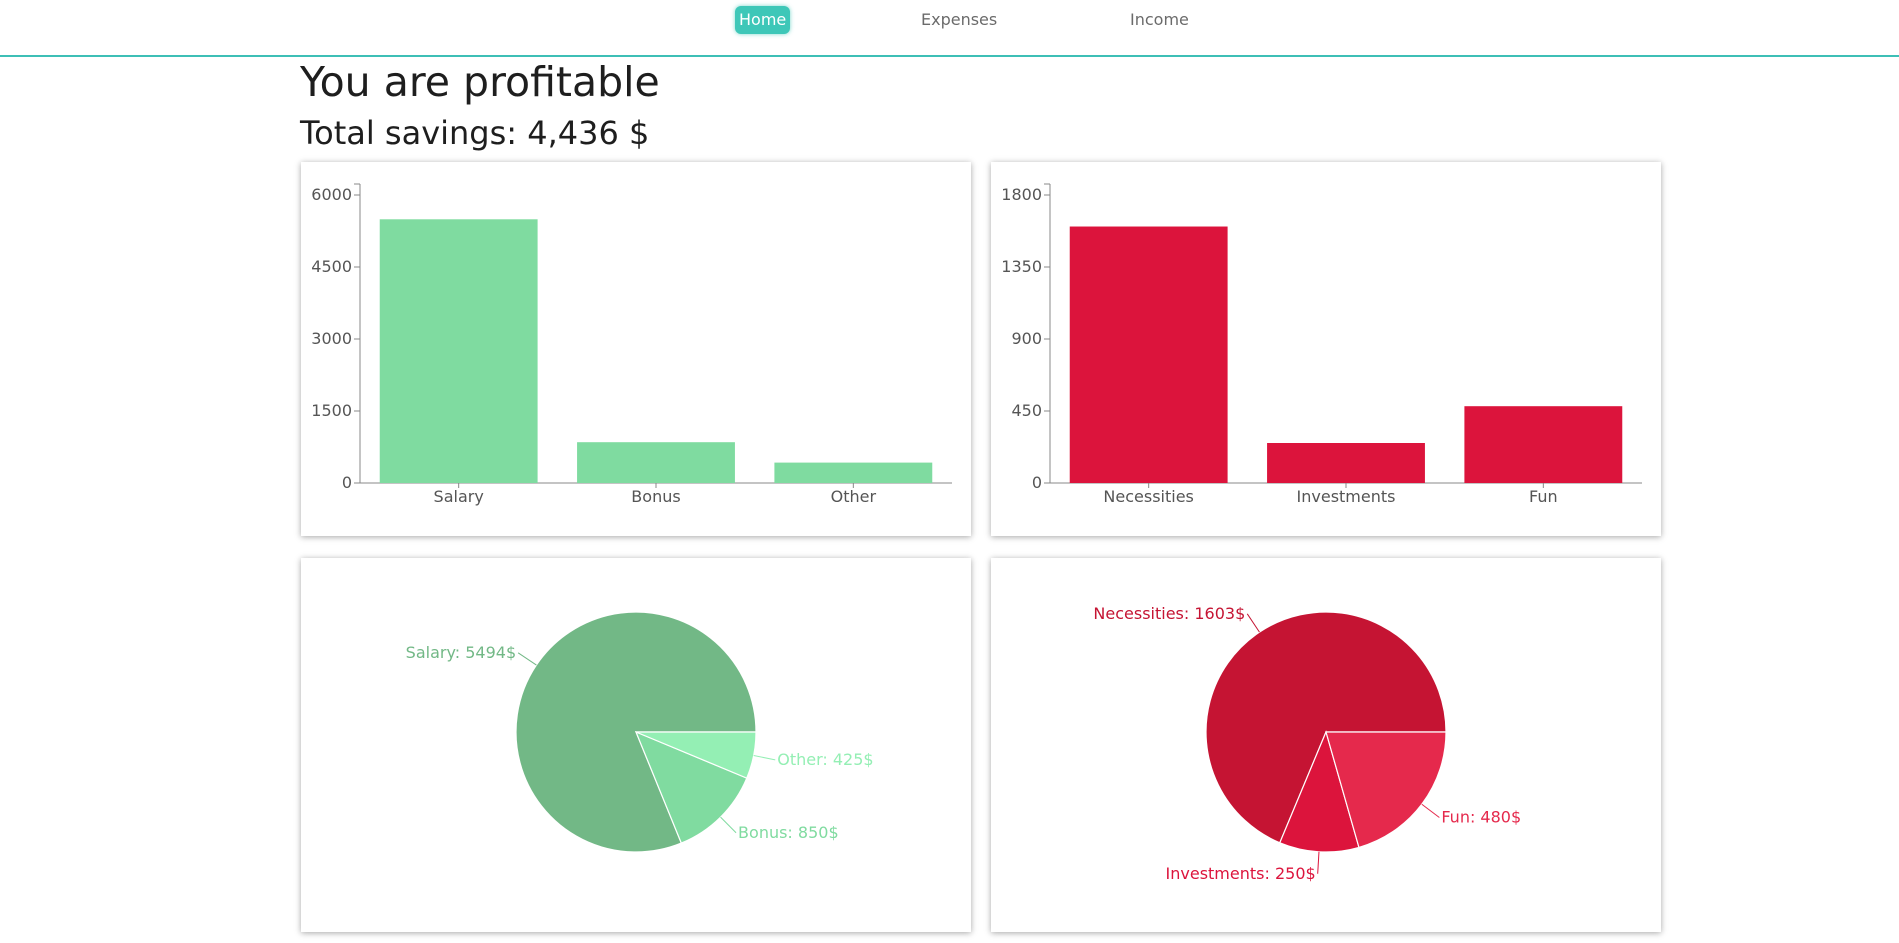 The height and width of the screenshot is (943, 1899). I want to click on profit-status-heading: You are profitable, so click(480, 82).